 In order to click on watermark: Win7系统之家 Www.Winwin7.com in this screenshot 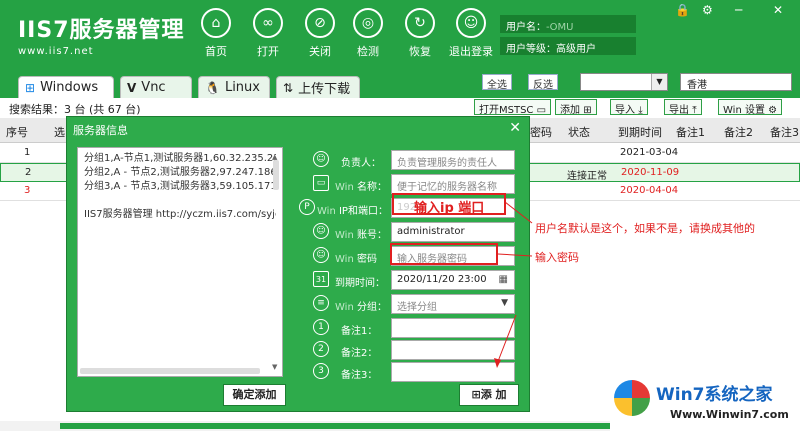, I will do `click(705, 402)`.